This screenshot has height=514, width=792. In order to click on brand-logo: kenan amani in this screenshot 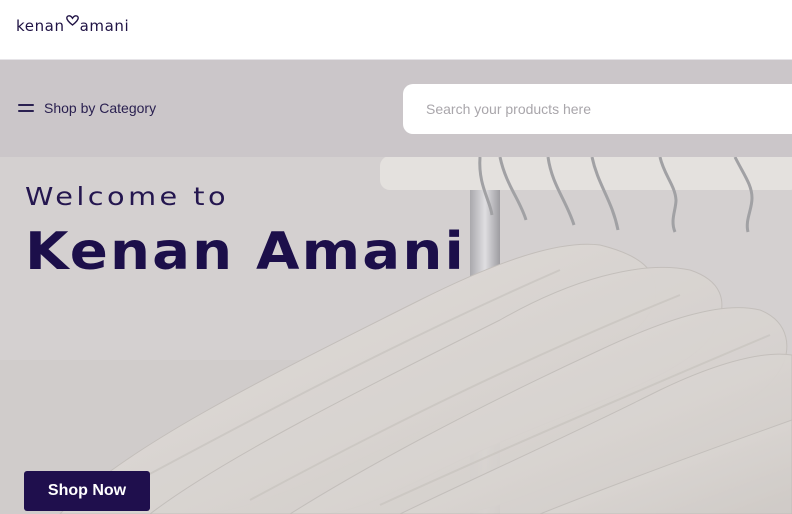, I will do `click(72, 22)`.